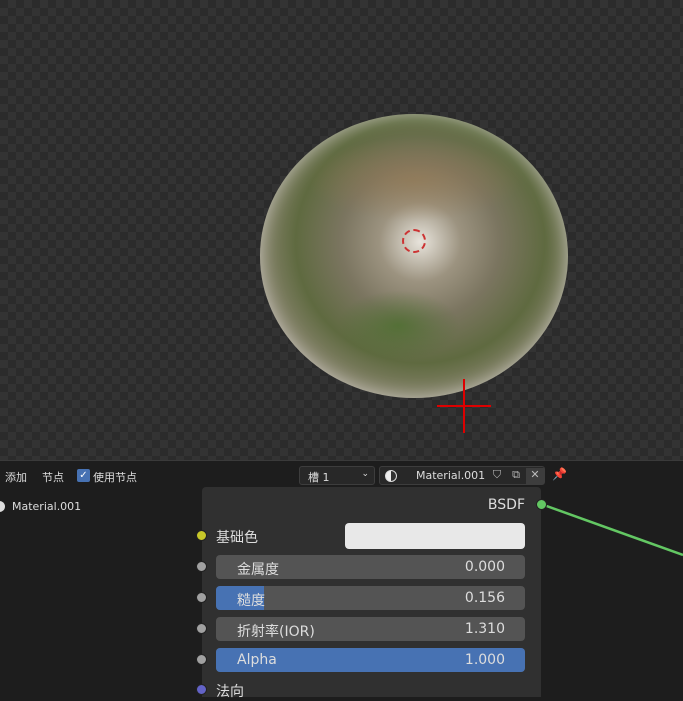  I want to click on ior-socket, so click(201, 628).